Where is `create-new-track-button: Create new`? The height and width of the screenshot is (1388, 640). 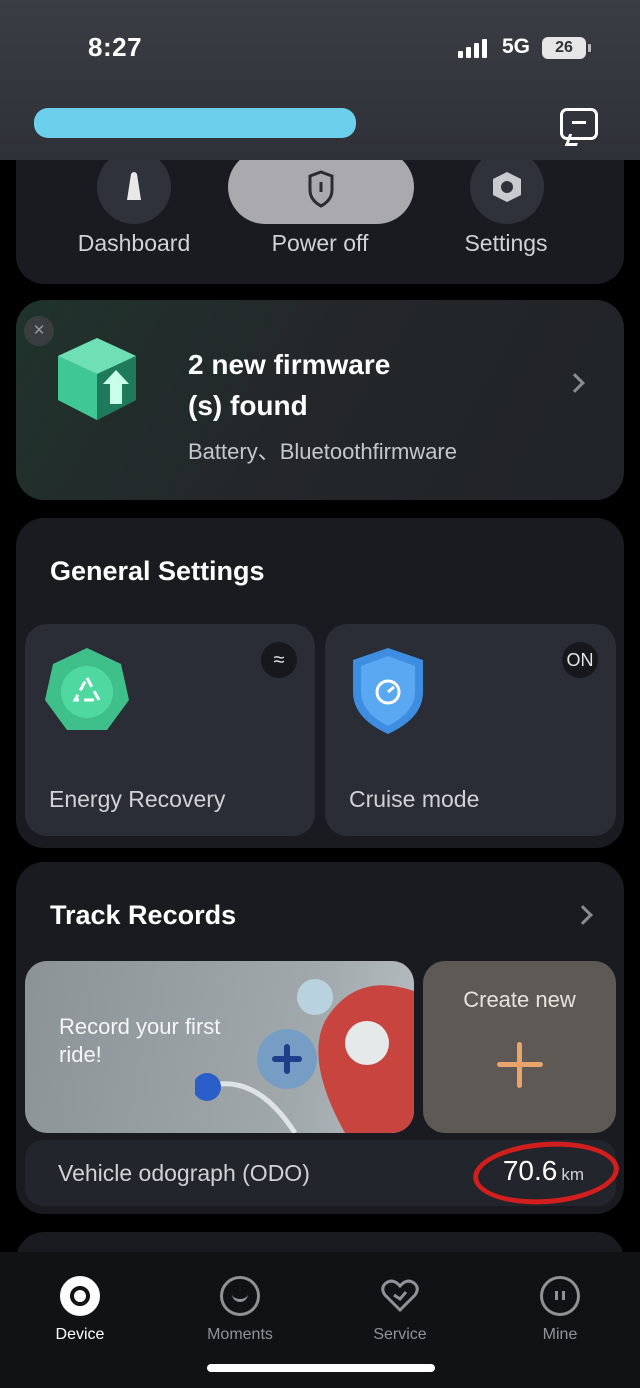
create-new-track-button: Create new is located at coordinates (519, 1047).